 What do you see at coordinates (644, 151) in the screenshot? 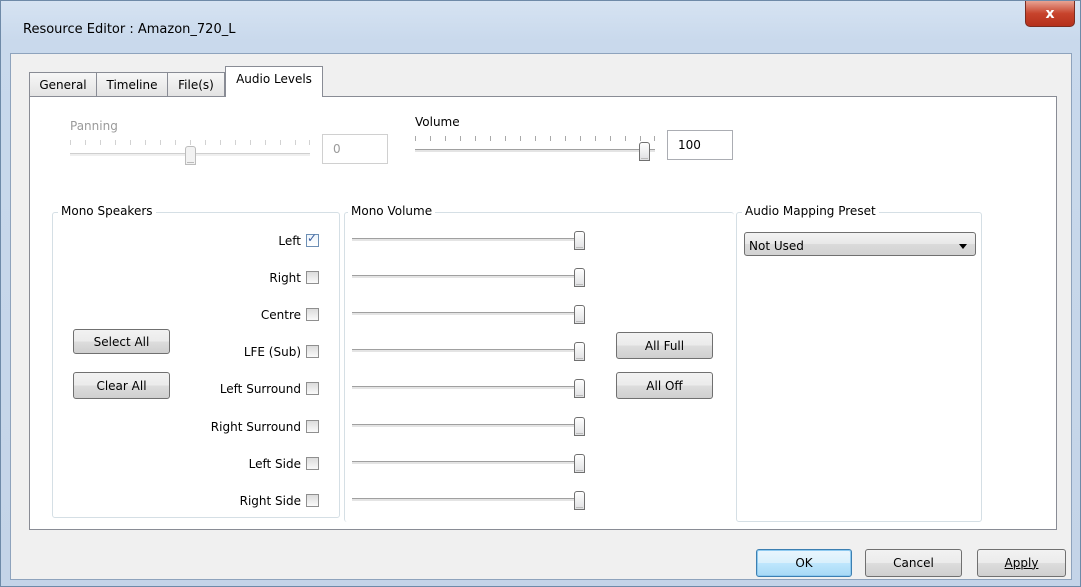
I see `volume-slider-thumb` at bounding box center [644, 151].